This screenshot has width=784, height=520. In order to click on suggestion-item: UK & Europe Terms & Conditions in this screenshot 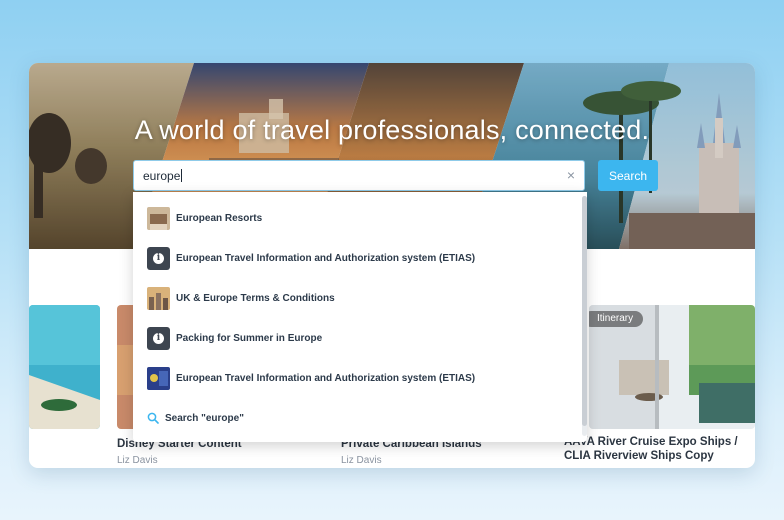, I will do `click(241, 298)`.